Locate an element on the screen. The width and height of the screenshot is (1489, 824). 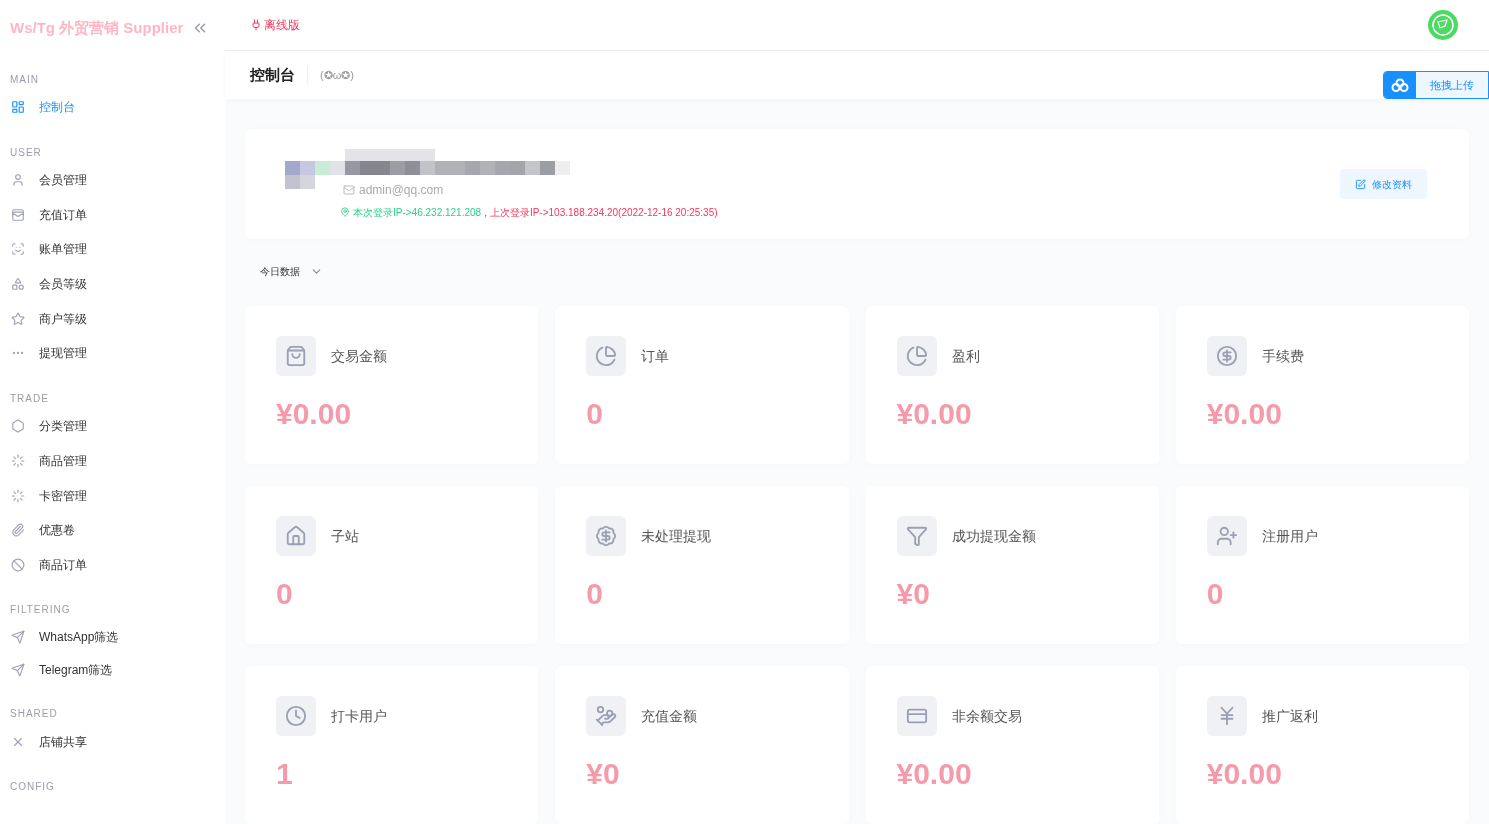
dashboard-icon is located at coordinates (18, 107).